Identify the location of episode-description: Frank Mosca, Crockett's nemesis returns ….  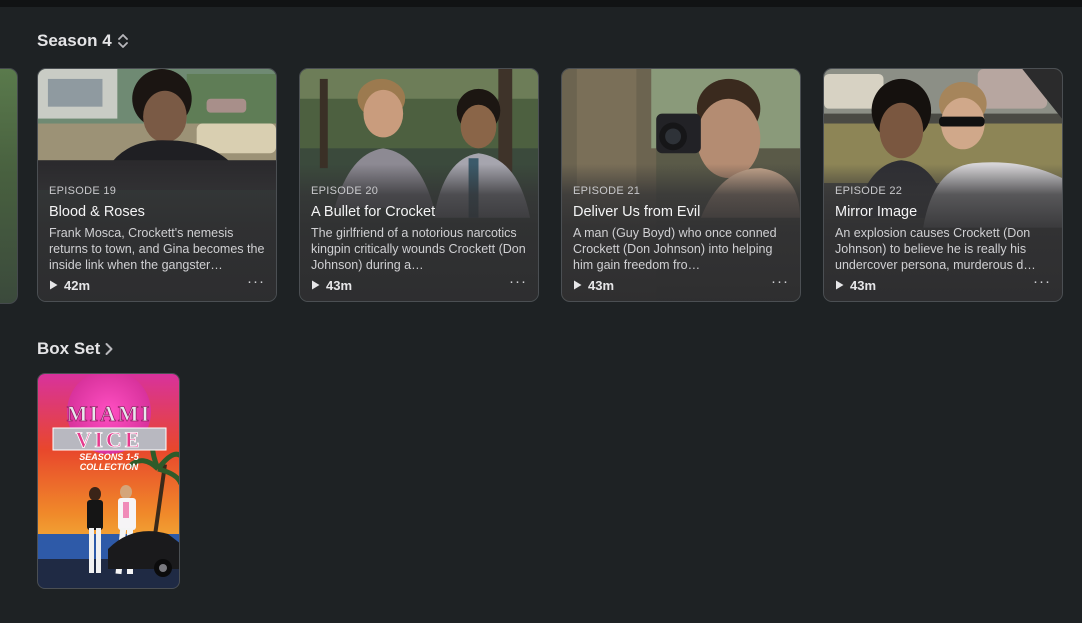
(157, 249).